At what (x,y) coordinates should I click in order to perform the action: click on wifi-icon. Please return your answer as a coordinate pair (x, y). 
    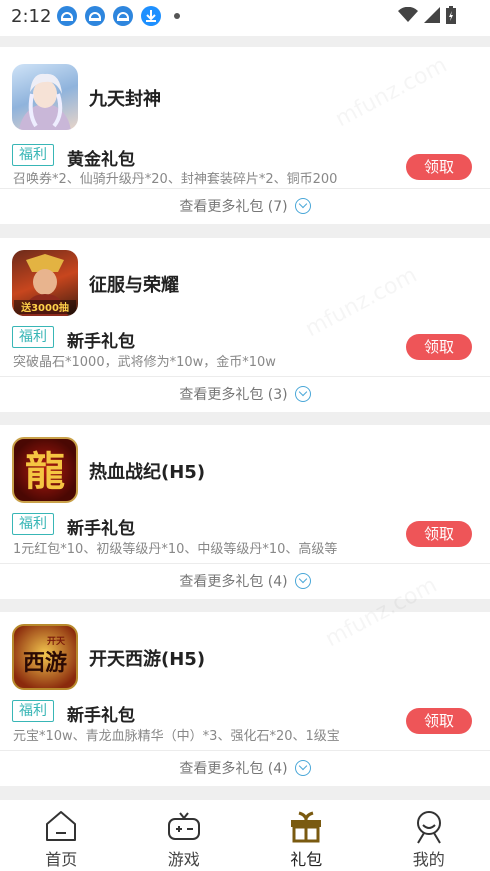
    Looking at the image, I should click on (408, 14).